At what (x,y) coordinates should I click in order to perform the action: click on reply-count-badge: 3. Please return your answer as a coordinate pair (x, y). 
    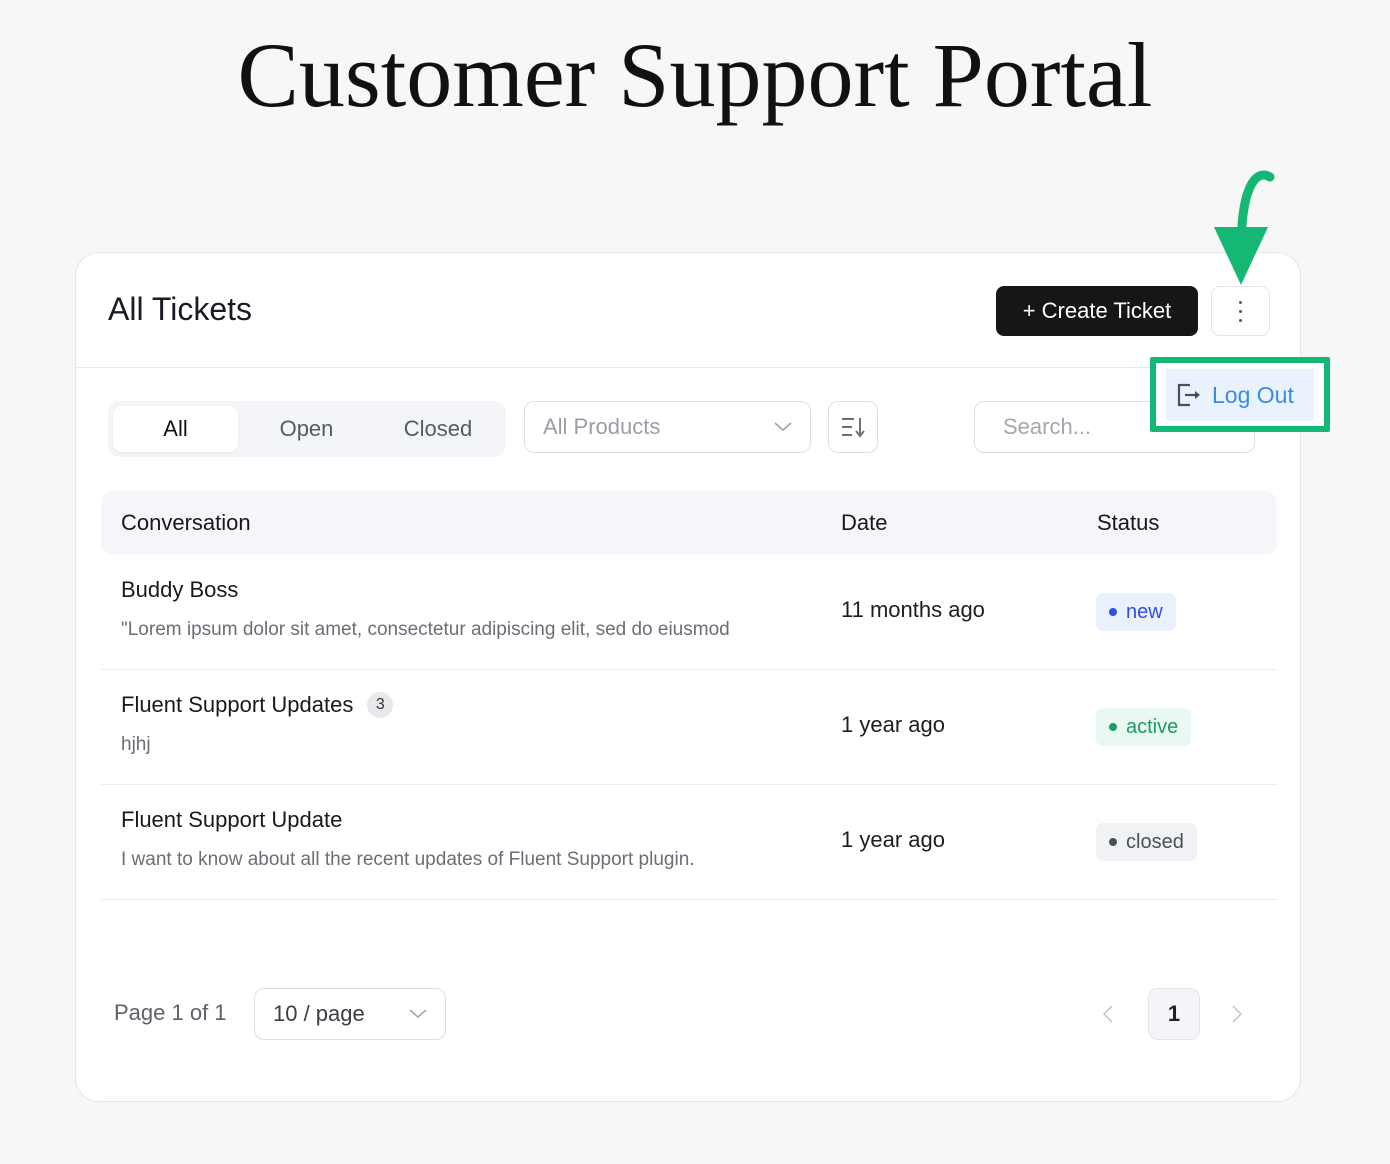
    Looking at the image, I should click on (380, 705).